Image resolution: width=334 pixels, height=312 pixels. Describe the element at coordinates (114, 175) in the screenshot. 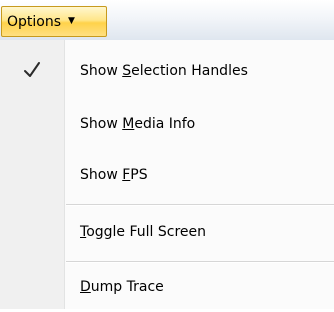

I see `menu-item-label: Show FPS` at that location.